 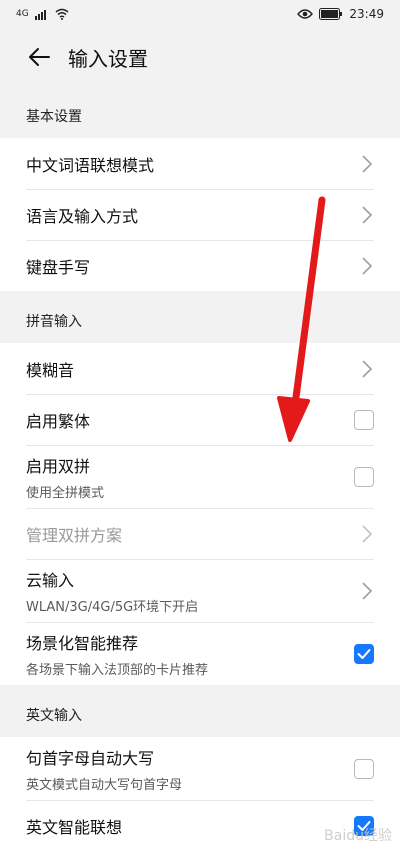 I want to click on row-label: 模糊音, so click(x=50, y=370).